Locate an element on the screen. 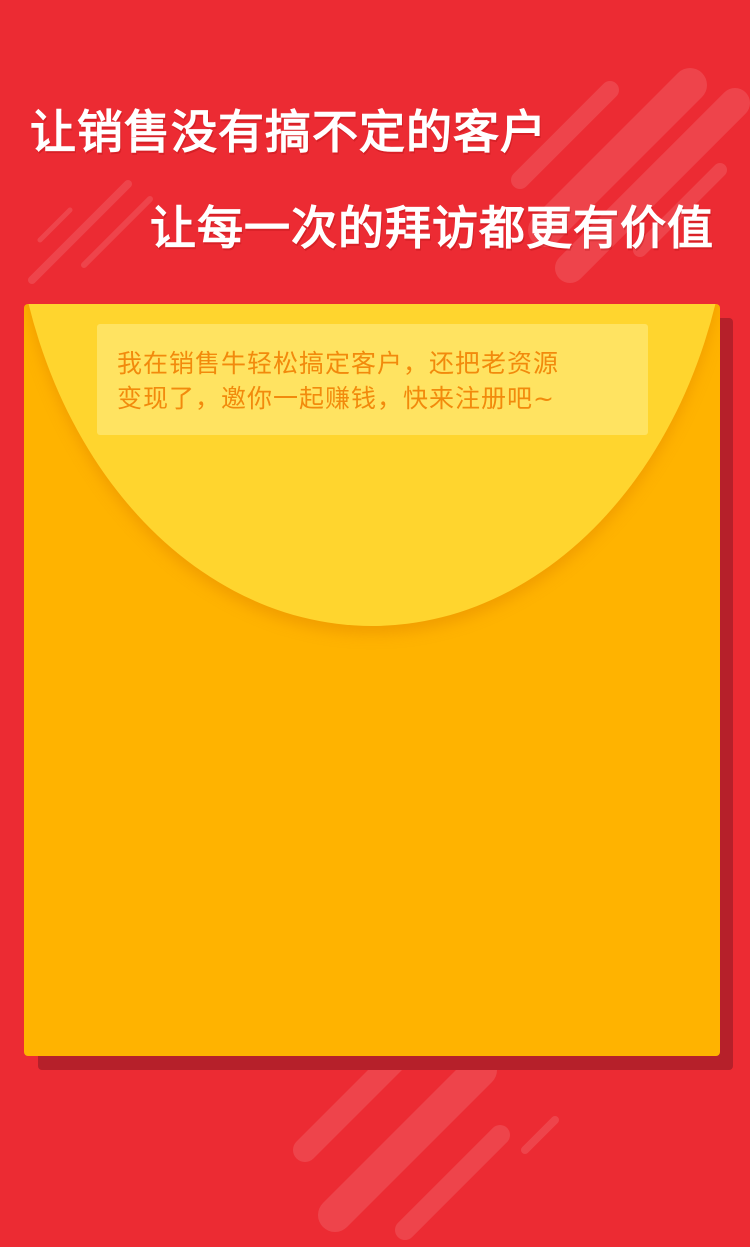 The image size is (750, 1247). slogan-line-2: 让每一次的拜访都更有价值 is located at coordinates (432, 228).